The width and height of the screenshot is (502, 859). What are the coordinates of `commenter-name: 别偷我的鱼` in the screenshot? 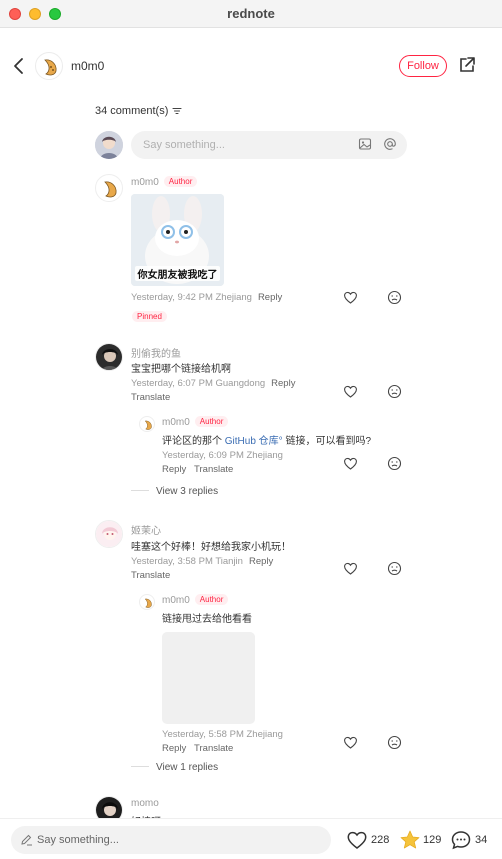 It's located at (156, 352).